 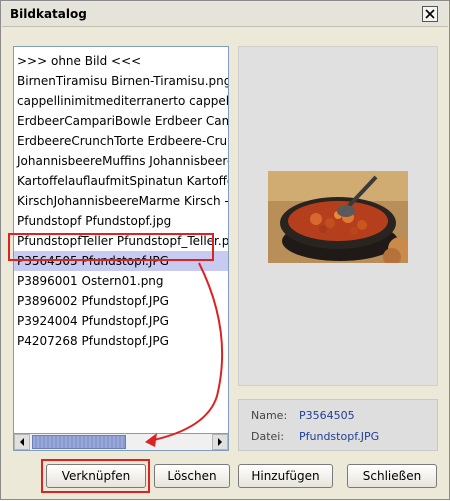 What do you see at coordinates (392, 476) in the screenshot?
I see `close-button: Schließen` at bounding box center [392, 476].